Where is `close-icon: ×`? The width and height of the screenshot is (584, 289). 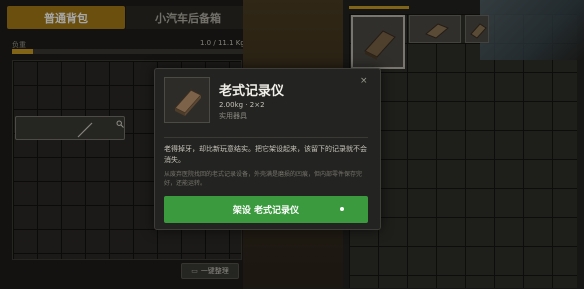
close-icon: × is located at coordinates (364, 81).